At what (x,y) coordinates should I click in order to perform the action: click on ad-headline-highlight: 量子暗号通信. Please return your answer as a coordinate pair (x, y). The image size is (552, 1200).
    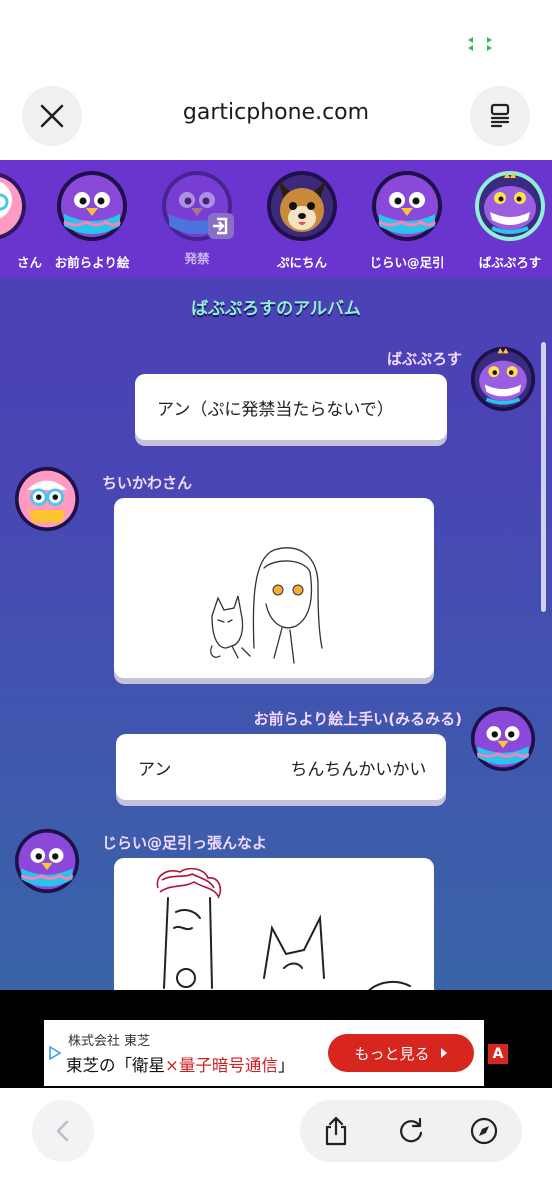
    Looking at the image, I should click on (228, 1065).